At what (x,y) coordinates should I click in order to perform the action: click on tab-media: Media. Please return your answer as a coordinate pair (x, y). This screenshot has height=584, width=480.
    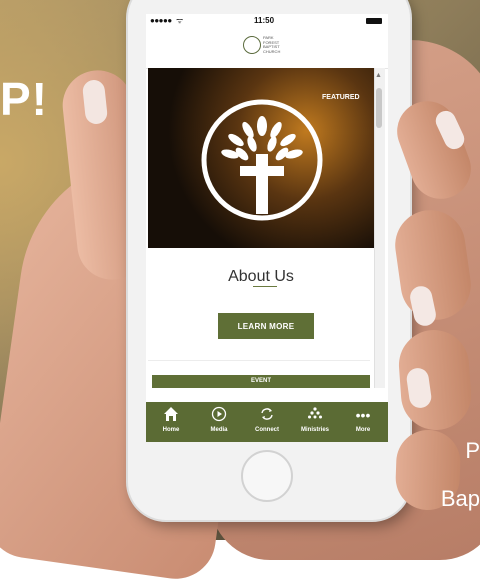
    Looking at the image, I should click on (219, 423).